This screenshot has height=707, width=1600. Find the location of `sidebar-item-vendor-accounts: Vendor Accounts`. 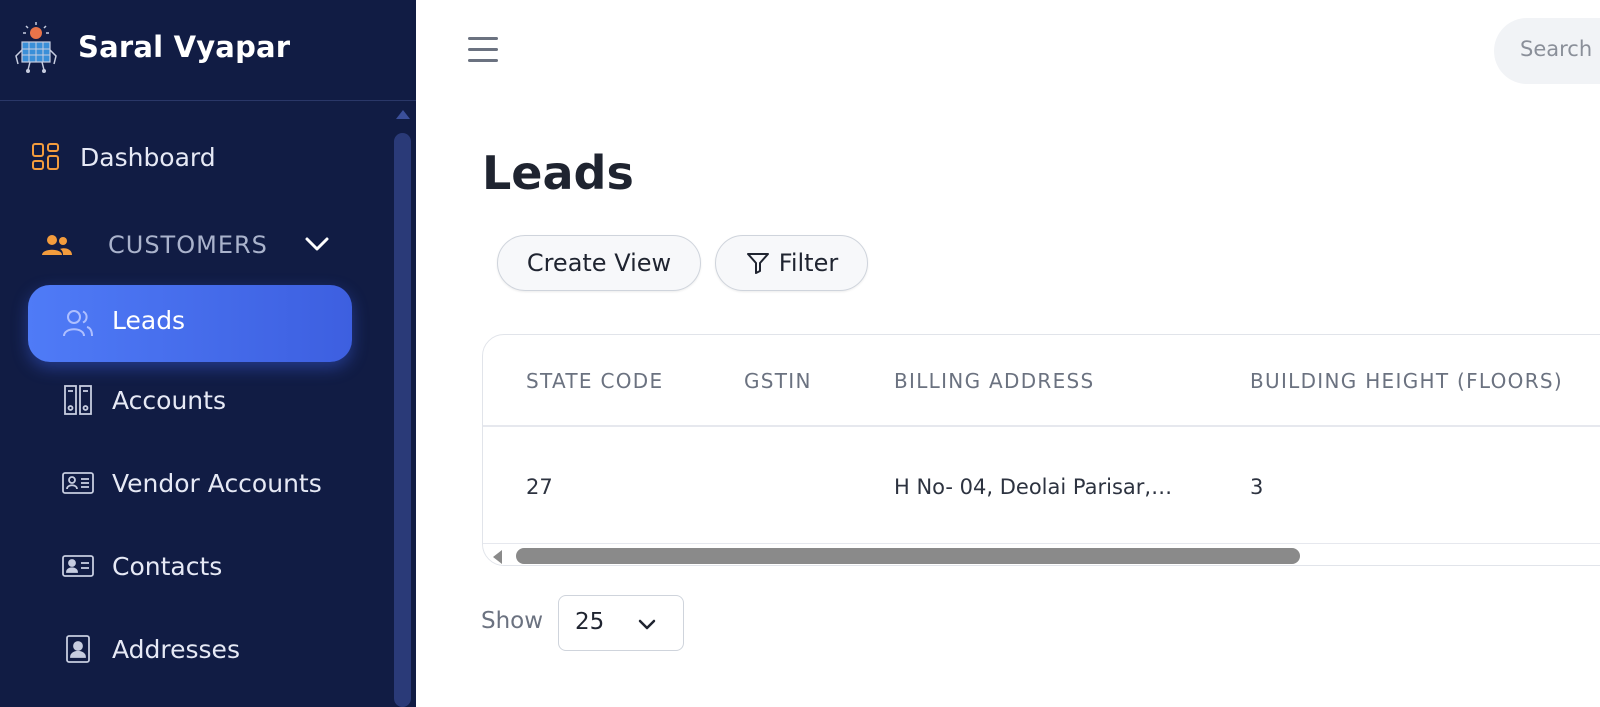

sidebar-item-vendor-accounts: Vendor Accounts is located at coordinates (192, 483).